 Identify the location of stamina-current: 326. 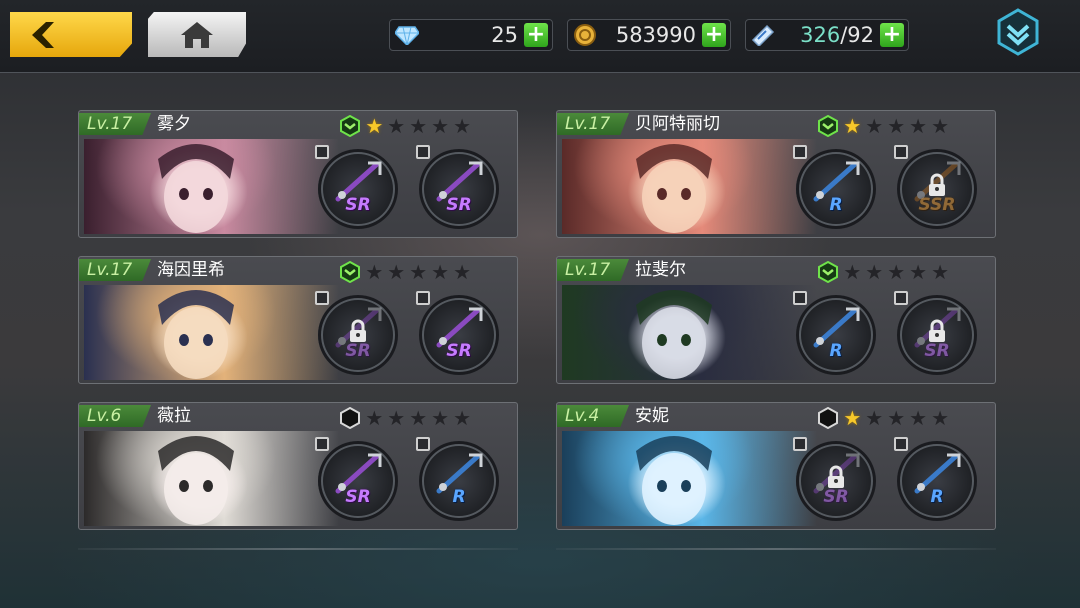
(820, 35).